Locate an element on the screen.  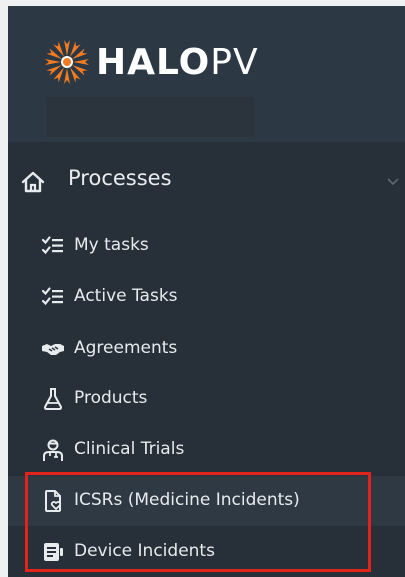
nav-item-agreements: Agreements is located at coordinates (206, 349).